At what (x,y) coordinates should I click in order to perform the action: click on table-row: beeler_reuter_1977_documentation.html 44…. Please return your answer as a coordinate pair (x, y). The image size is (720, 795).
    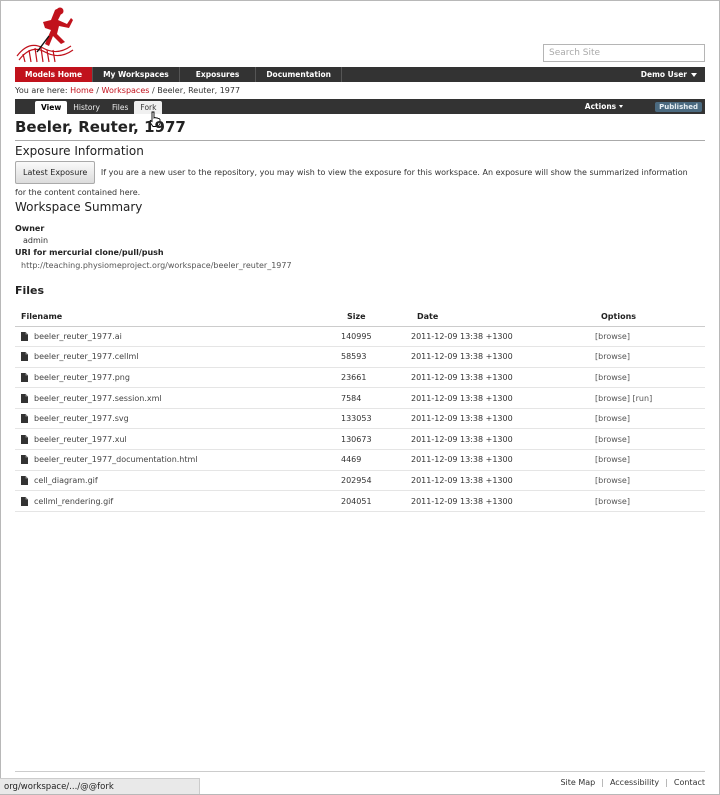
    Looking at the image, I should click on (360, 460).